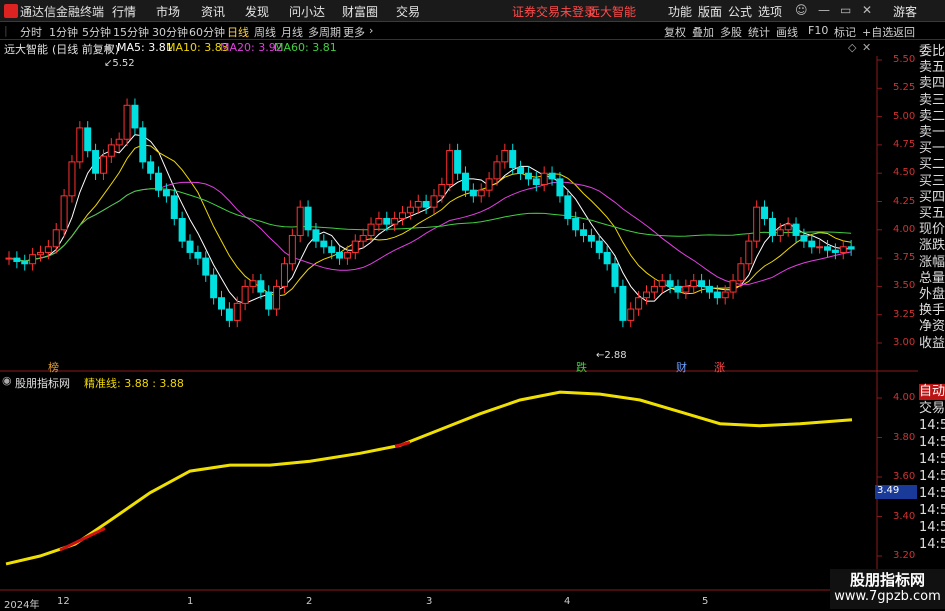 The width and height of the screenshot is (945, 611). I want to click on diejia-button: 叠加, so click(703, 32).